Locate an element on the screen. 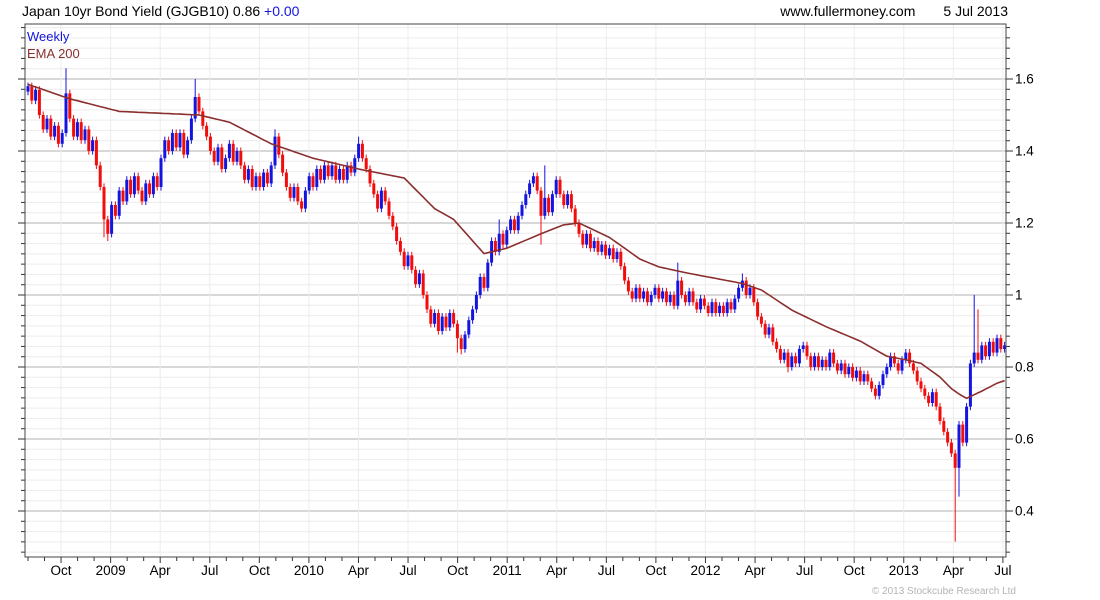 The image size is (1100, 600). site-url-text: www.fullermoney.com is located at coordinates (848, 11).